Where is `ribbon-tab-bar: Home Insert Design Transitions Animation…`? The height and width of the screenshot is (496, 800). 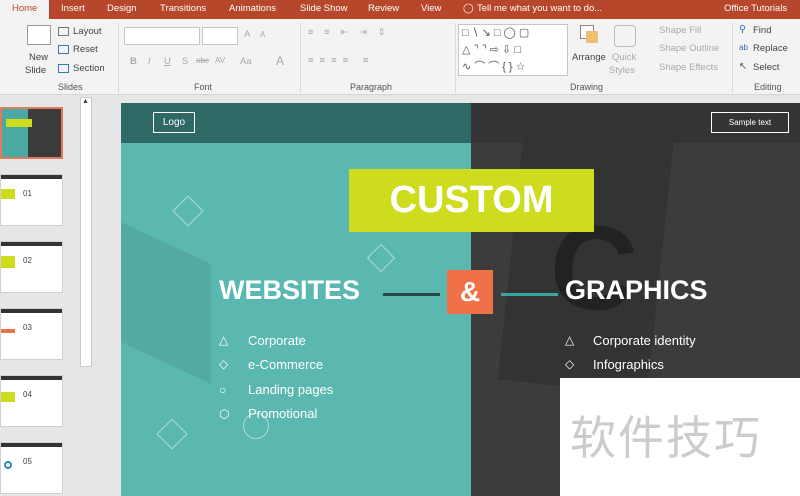 ribbon-tab-bar: Home Insert Design Transitions Animation… is located at coordinates (400, 9).